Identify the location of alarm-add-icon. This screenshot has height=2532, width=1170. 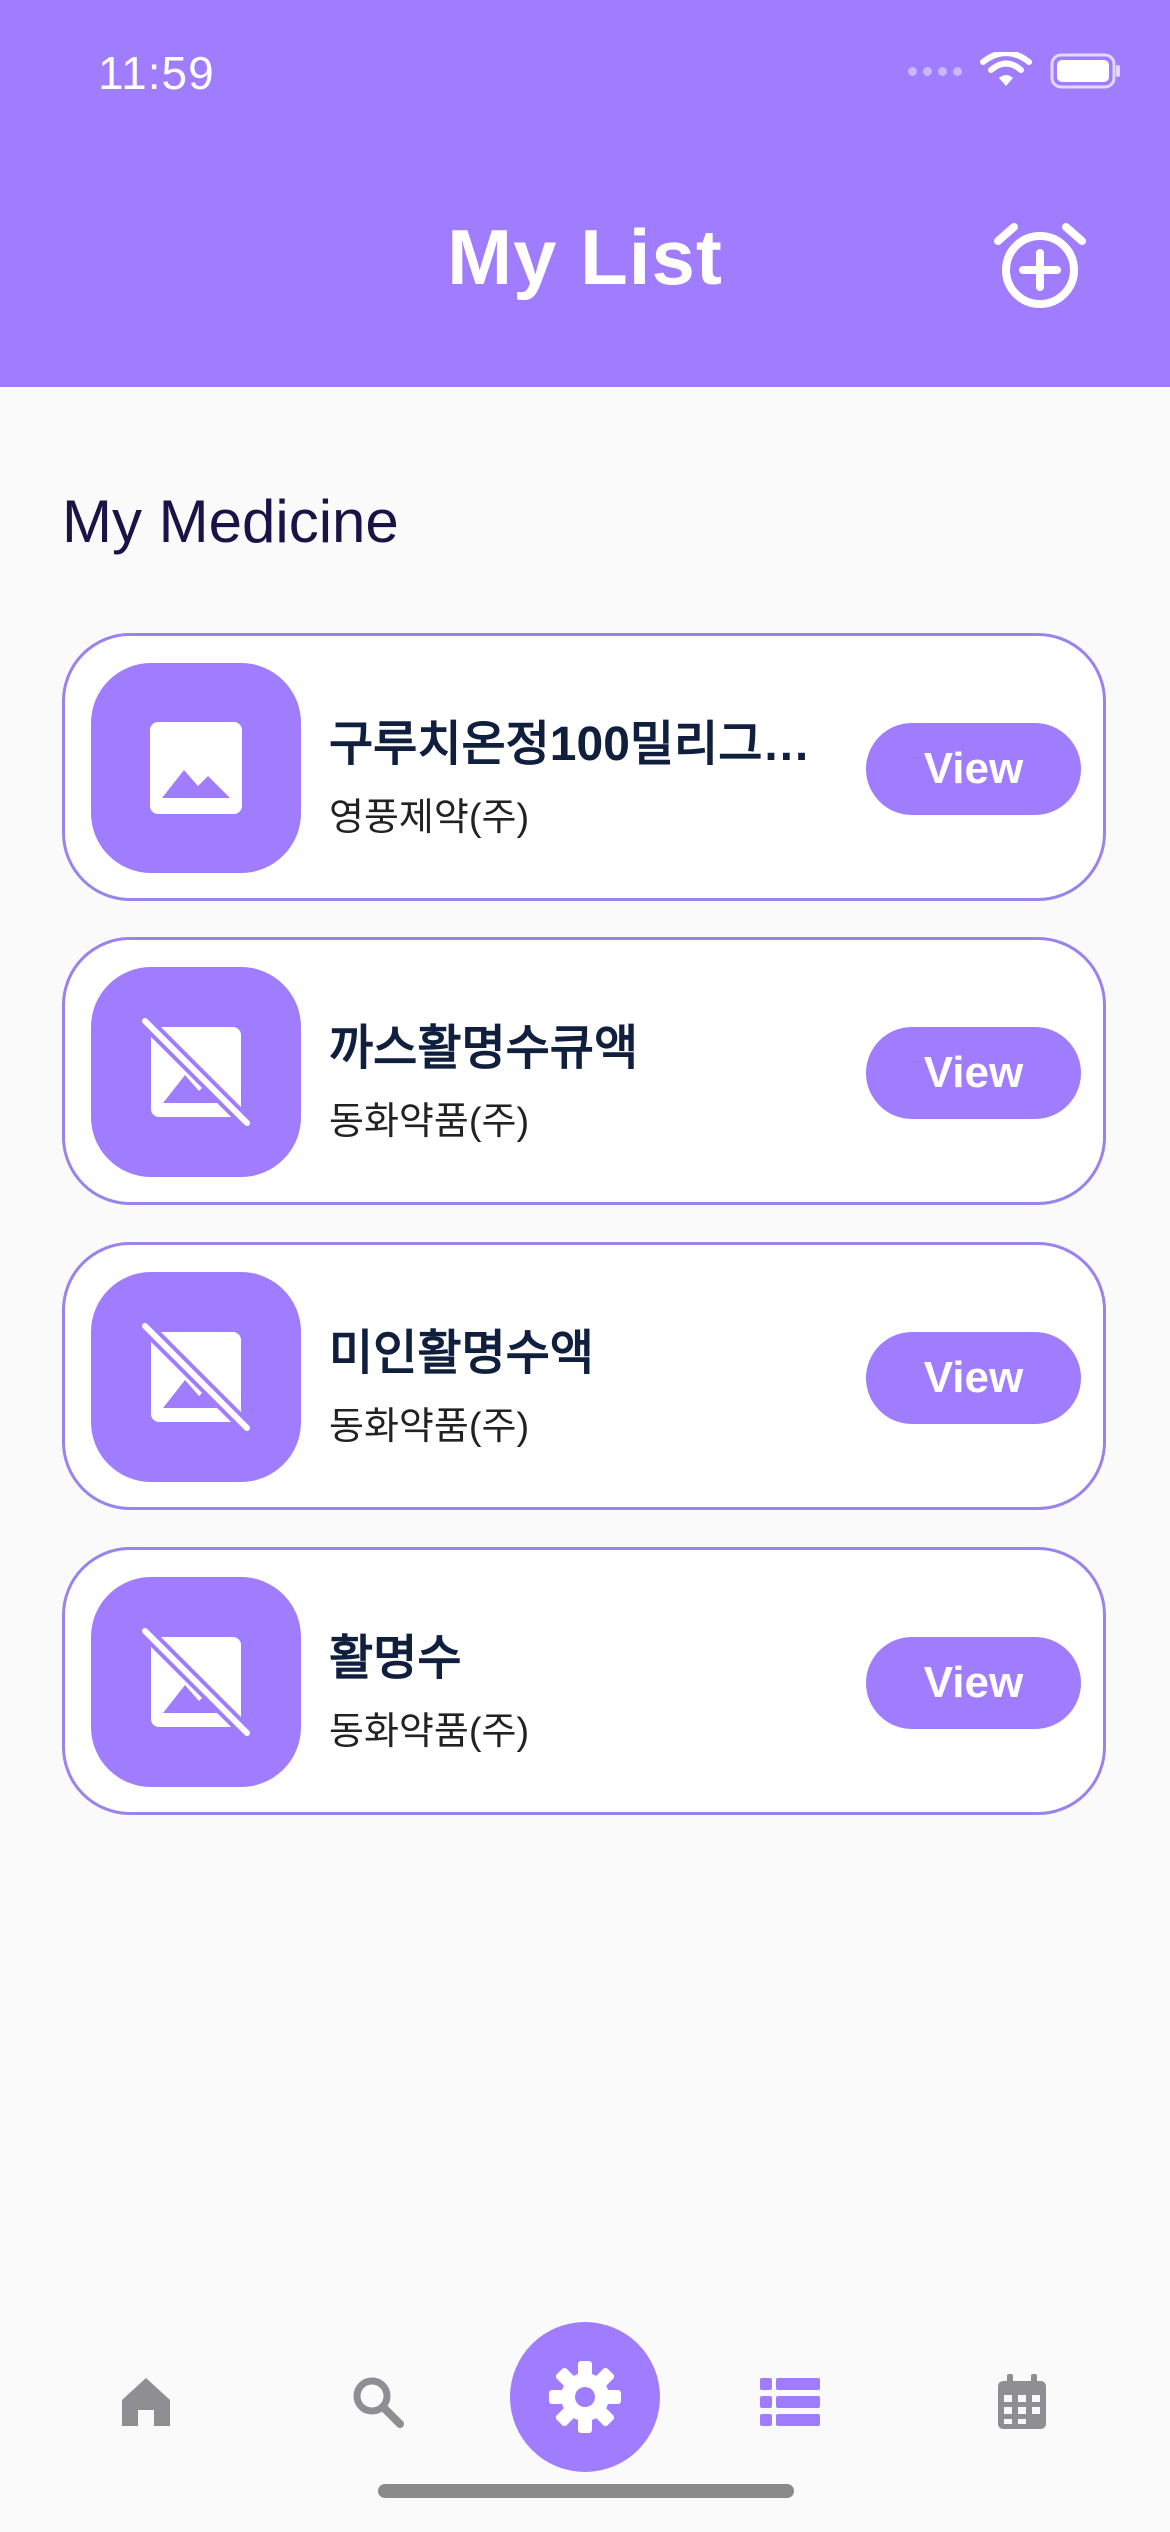
(1040, 265).